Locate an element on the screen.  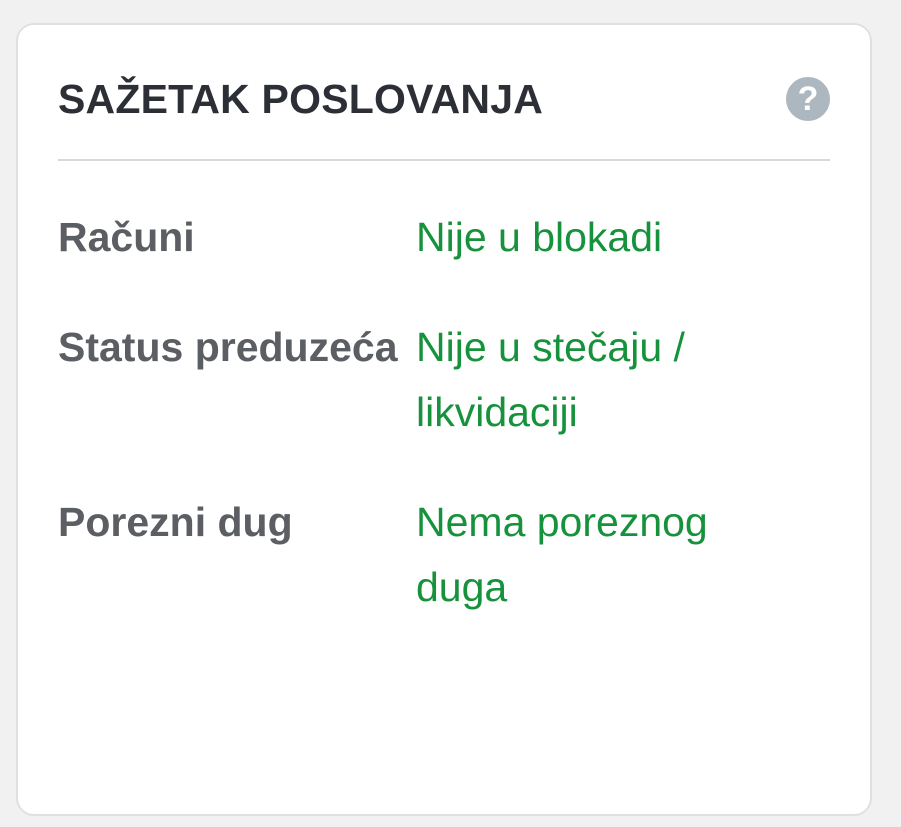
question-circle-icon: ? is located at coordinates (808, 99).